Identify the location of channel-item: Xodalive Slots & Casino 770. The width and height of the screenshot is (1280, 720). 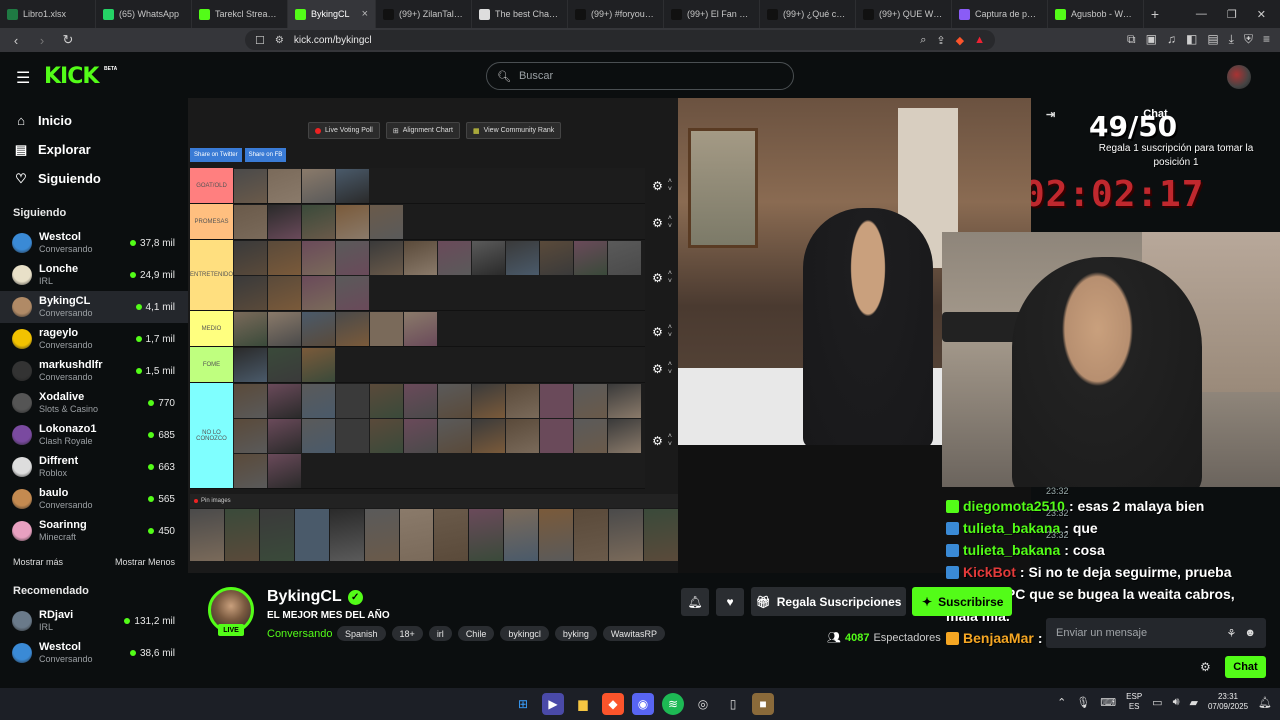
(94, 403).